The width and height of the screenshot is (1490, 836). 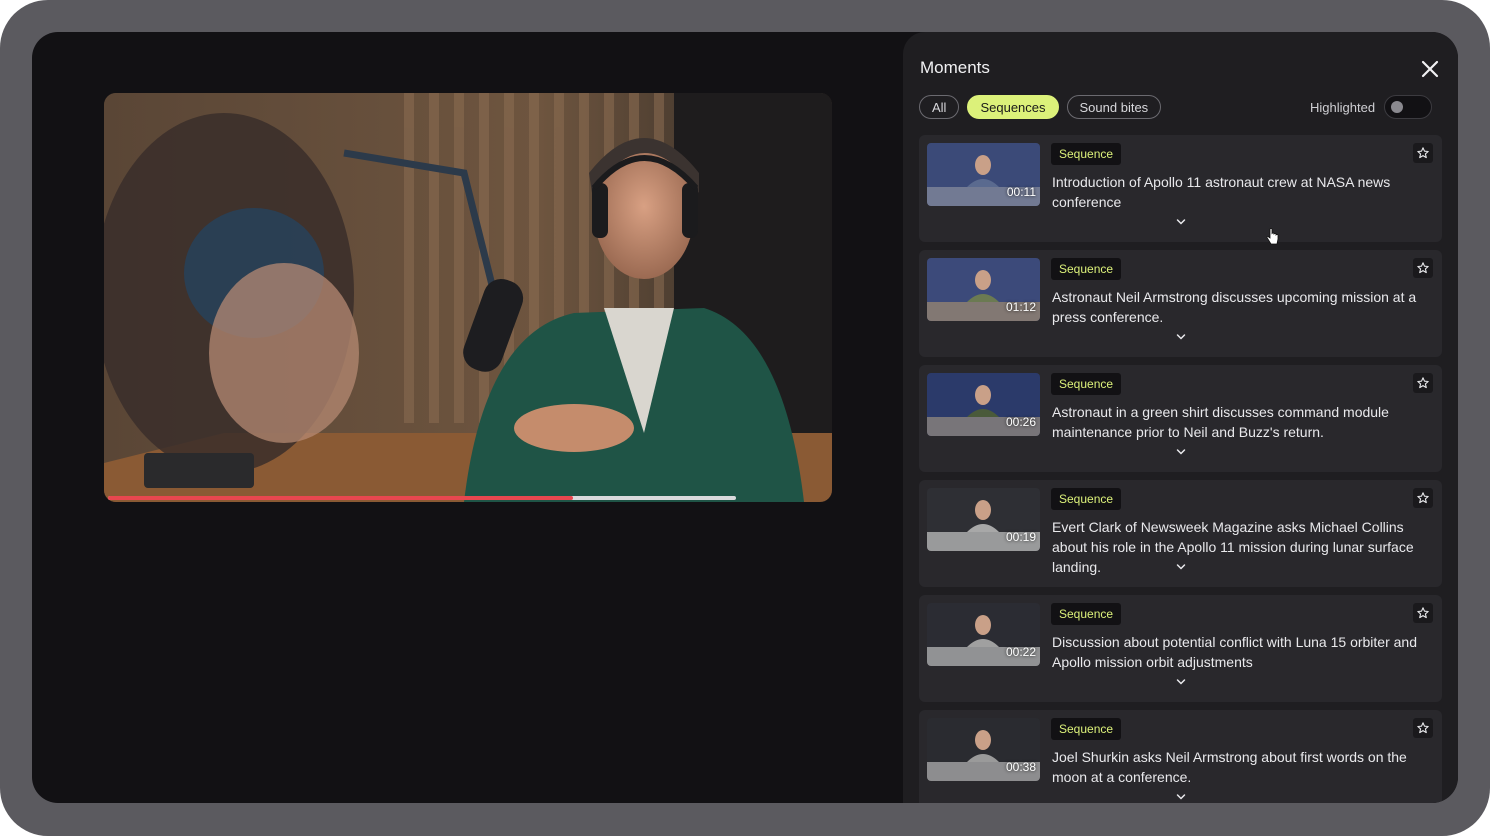 I want to click on close-icon, so click(x=1430, y=69).